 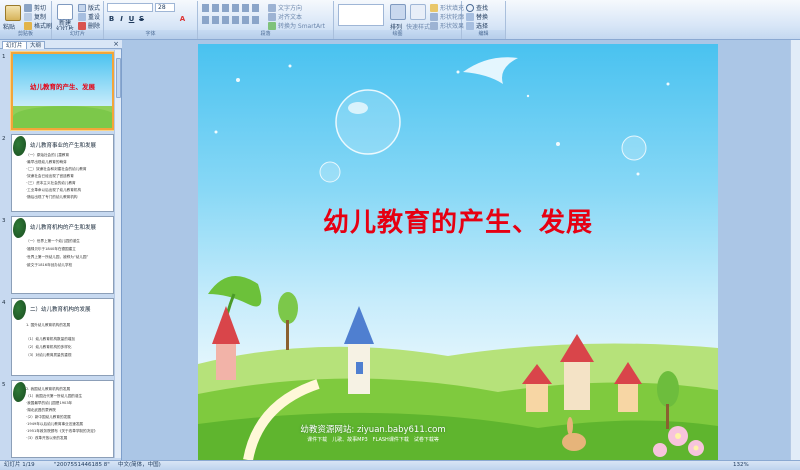 What do you see at coordinates (63, 228) in the screenshot?
I see `thumb-title: 幼儿教育机构的产生和发展` at bounding box center [63, 228].